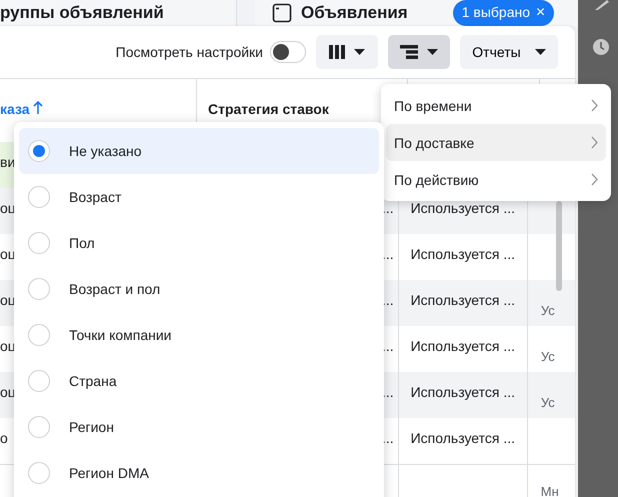 The image size is (618, 497). I want to click on radio-option: Возраст, so click(199, 197).